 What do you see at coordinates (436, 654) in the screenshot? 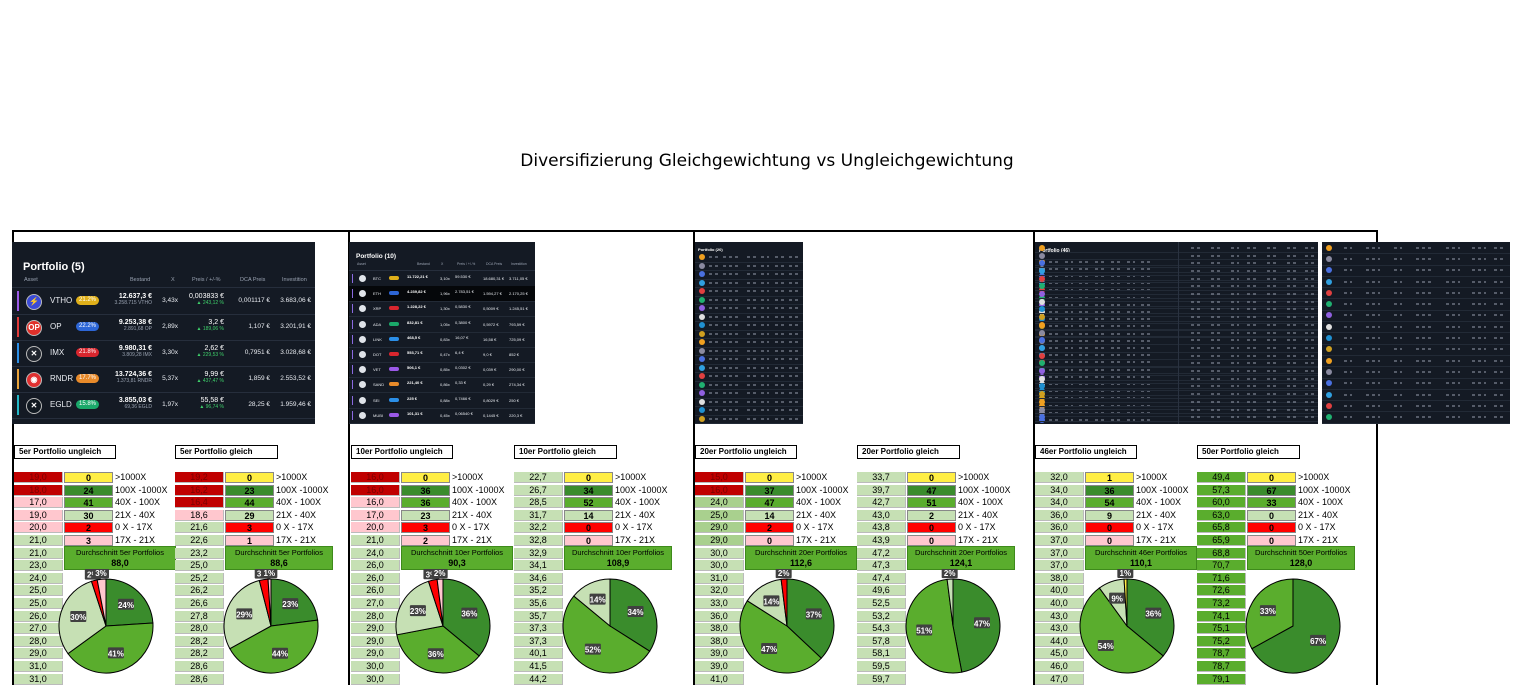
I see `svg-text: 36%` at bounding box center [436, 654].